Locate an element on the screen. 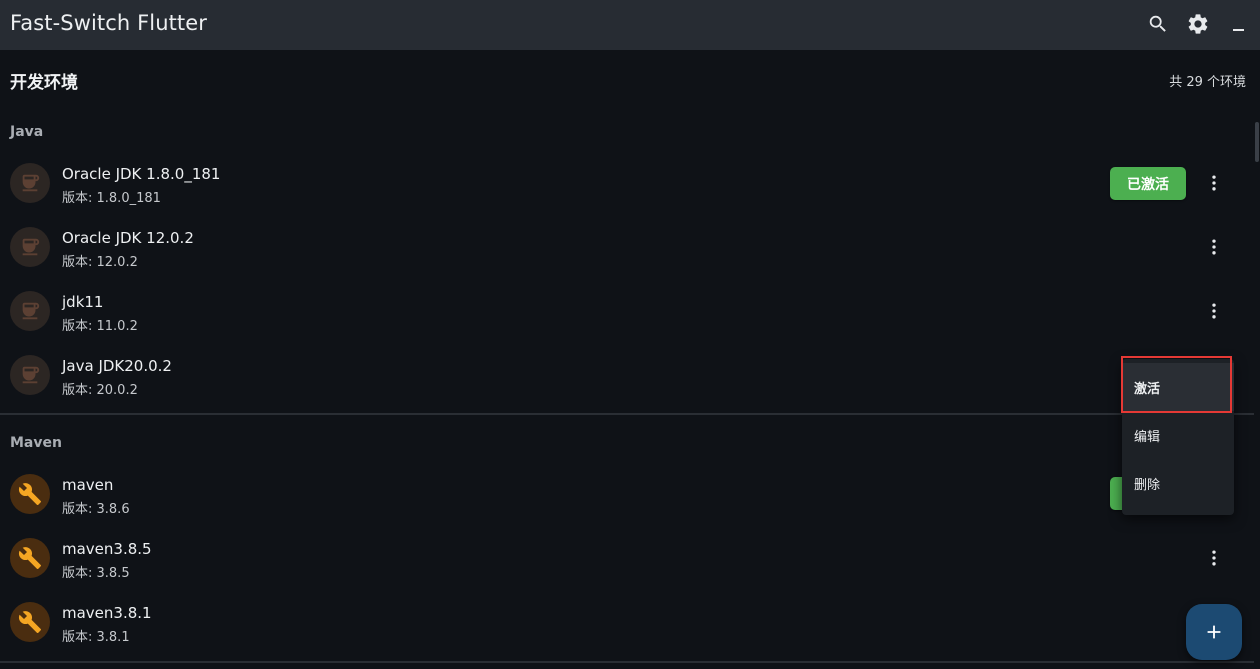  context-menu: 激活 编辑 删除 is located at coordinates (1178, 437).